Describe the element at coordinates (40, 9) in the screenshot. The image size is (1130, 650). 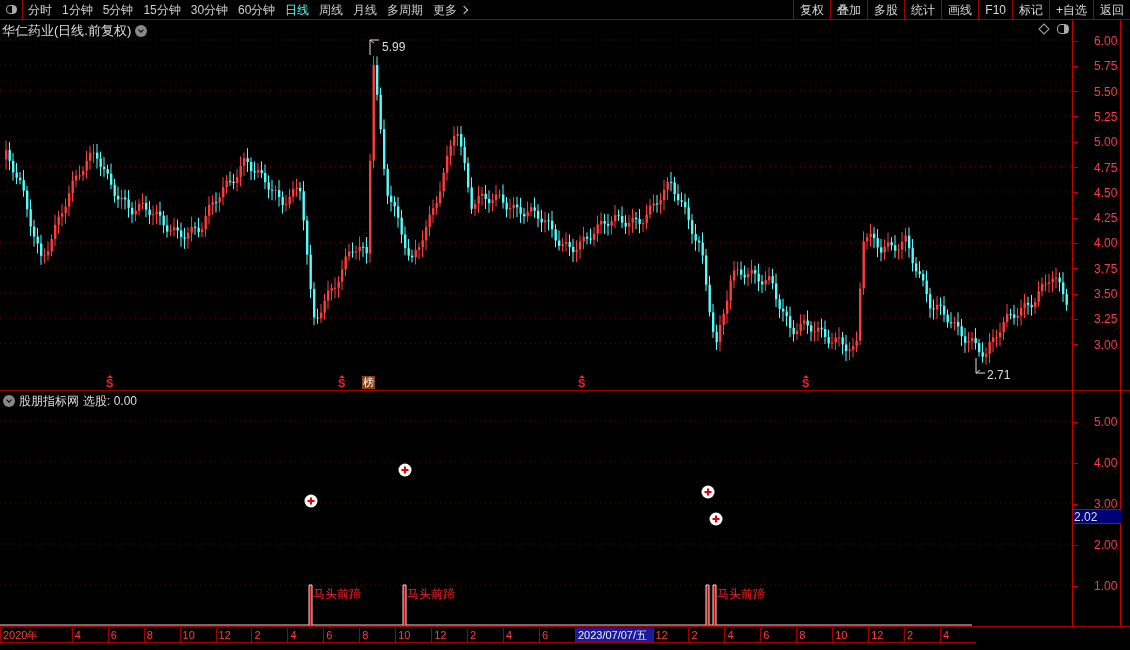
I see `period-tab: 分时` at that location.